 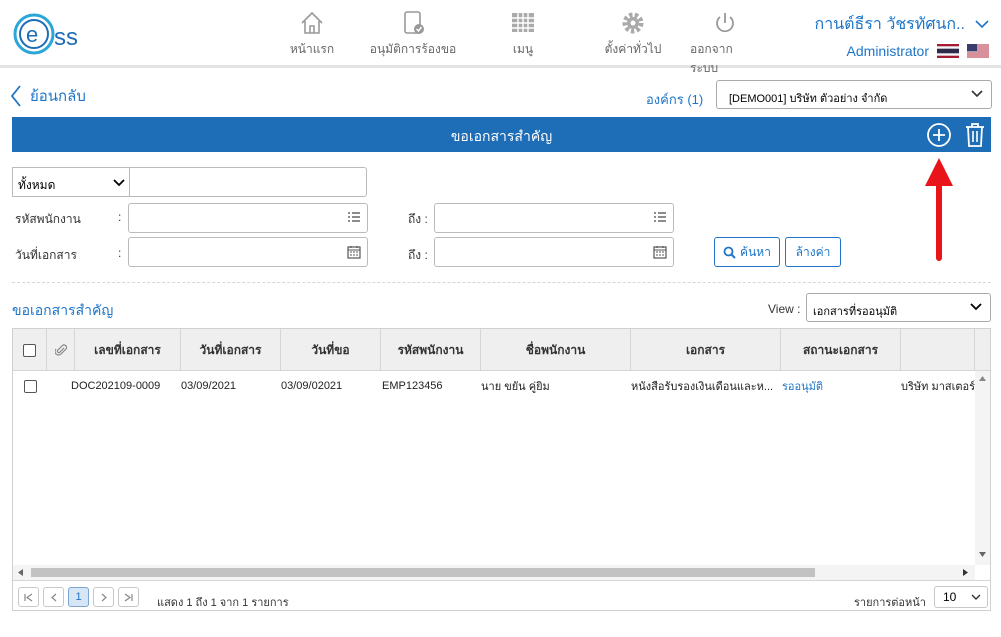 I want to click on scroll-right-icon, so click(x=965, y=572).